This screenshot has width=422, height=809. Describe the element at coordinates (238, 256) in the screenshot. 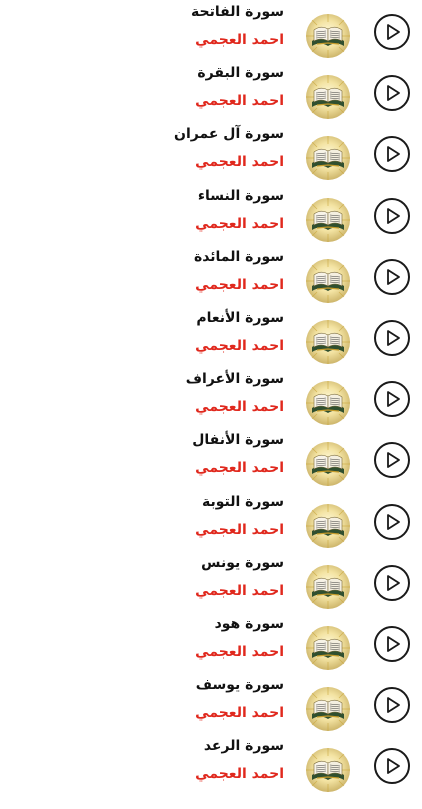

I see `surah-title: سورة المائدة` at that location.